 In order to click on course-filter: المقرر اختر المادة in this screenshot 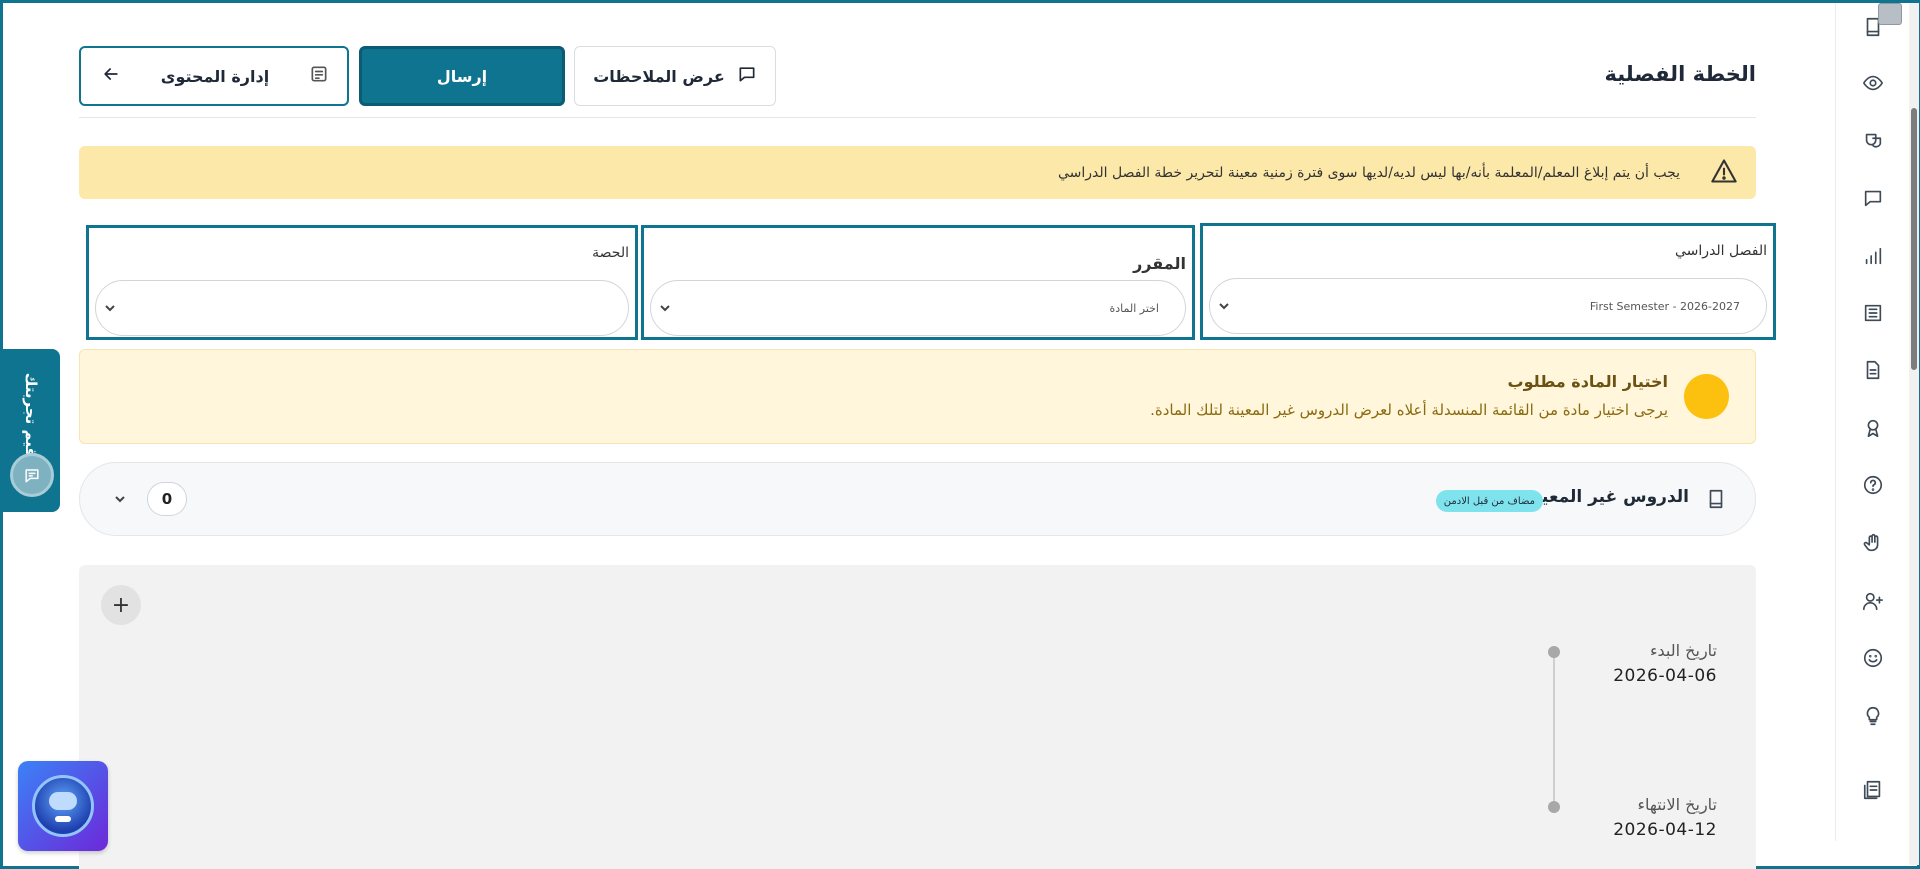, I will do `click(918, 282)`.